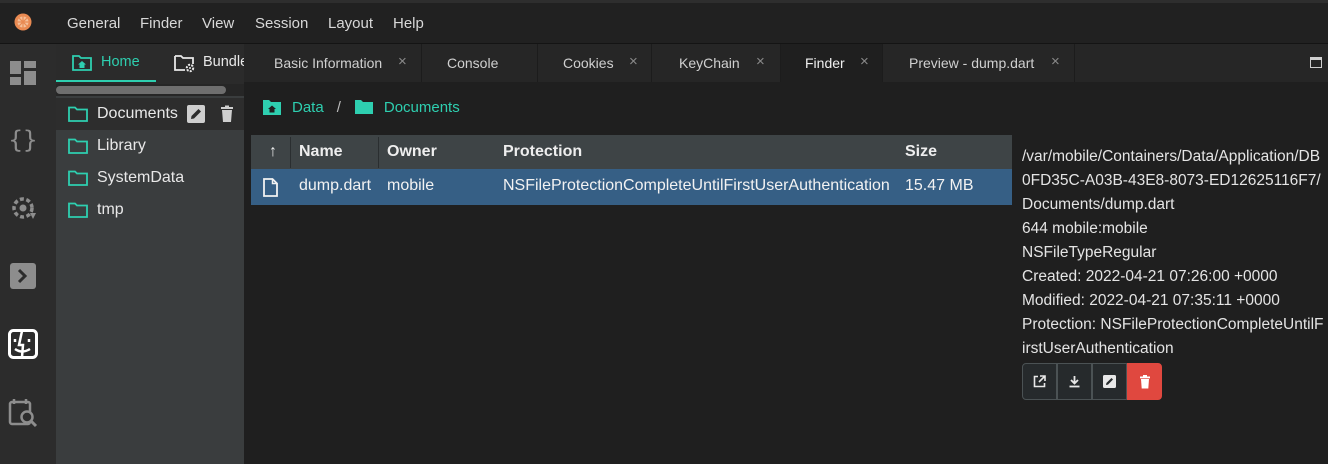 The height and width of the screenshot is (464, 1328). What do you see at coordinates (121, 145) in the screenshot?
I see `tree-item-label: Library` at bounding box center [121, 145].